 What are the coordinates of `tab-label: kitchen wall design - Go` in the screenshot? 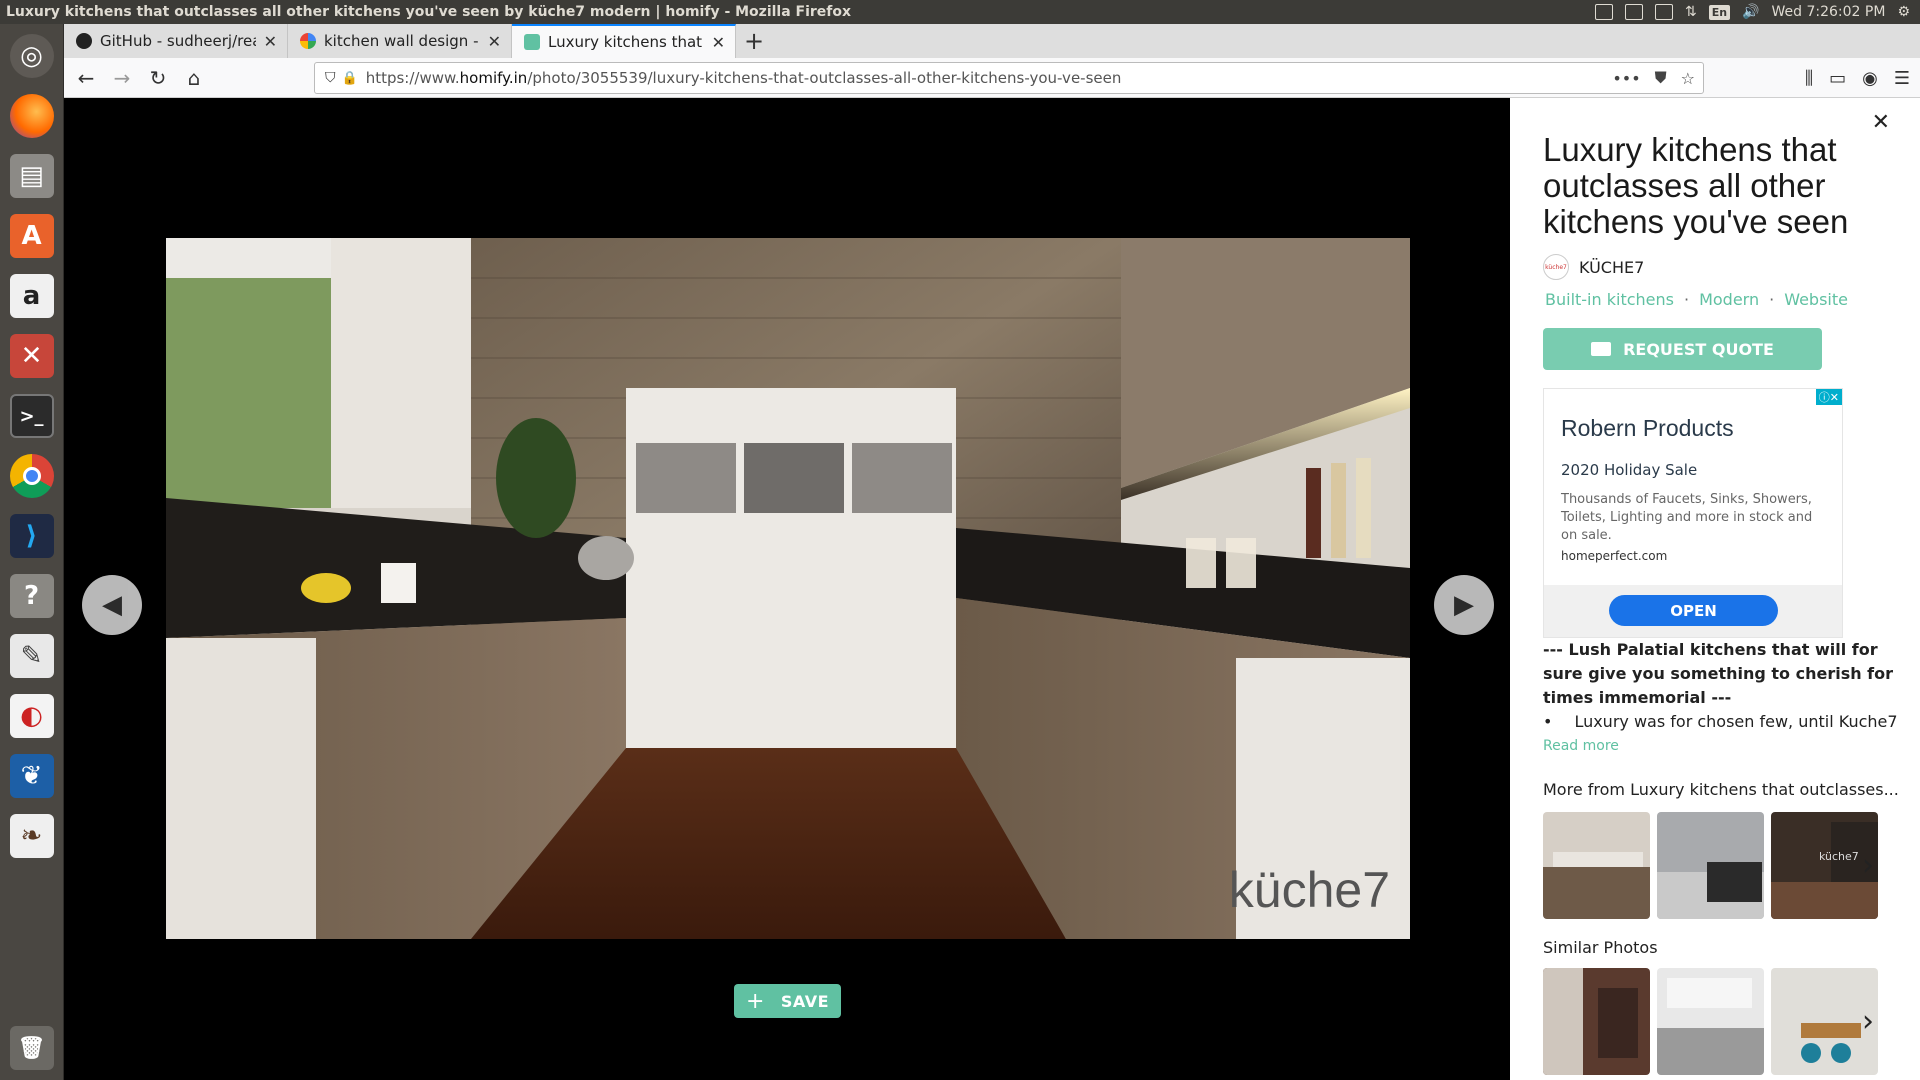 It's located at (402, 41).